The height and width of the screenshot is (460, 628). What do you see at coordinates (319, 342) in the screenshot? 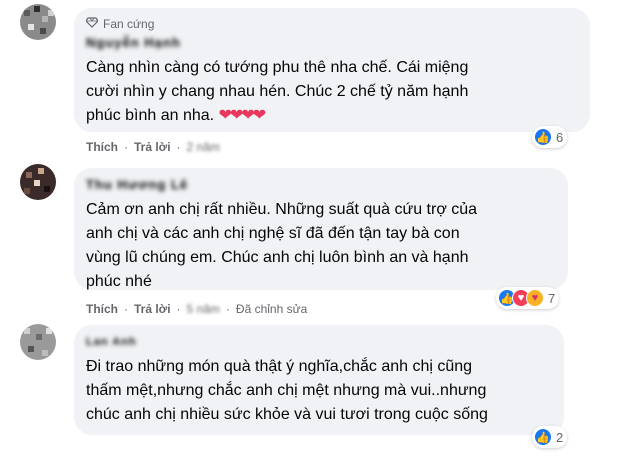
I see `author-name: Lan Anh` at bounding box center [319, 342].